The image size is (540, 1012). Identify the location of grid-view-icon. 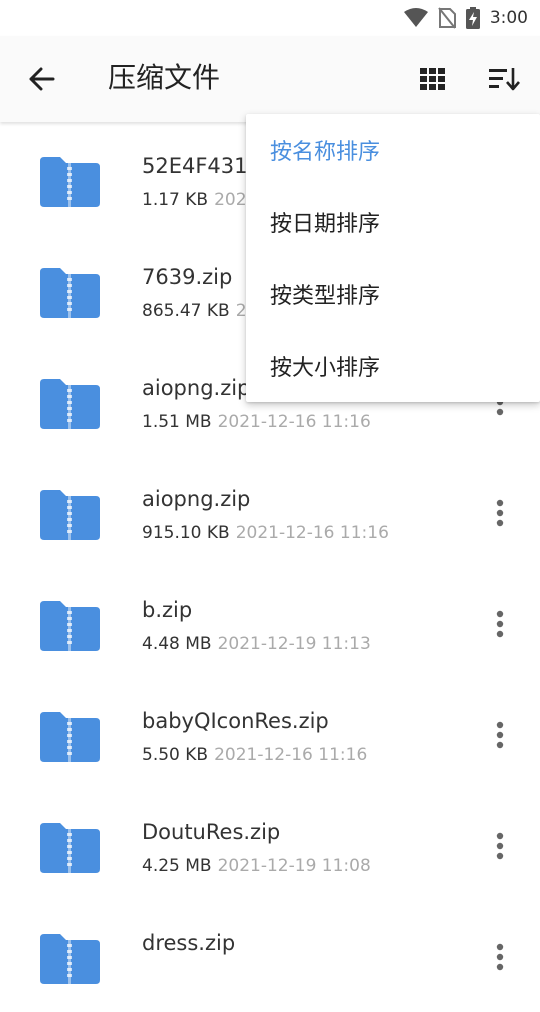
(432, 79).